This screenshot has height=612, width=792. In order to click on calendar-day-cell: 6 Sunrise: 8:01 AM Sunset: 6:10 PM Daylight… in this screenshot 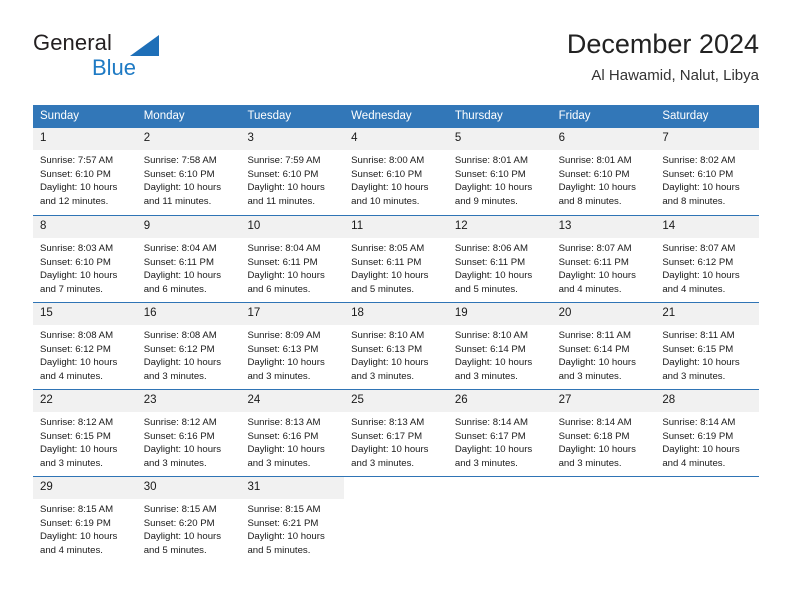, I will do `click(603, 171)`.